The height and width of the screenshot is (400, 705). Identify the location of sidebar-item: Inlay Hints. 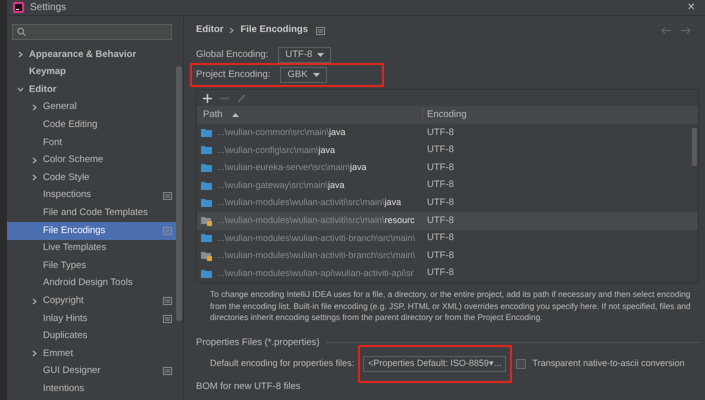
(65, 319).